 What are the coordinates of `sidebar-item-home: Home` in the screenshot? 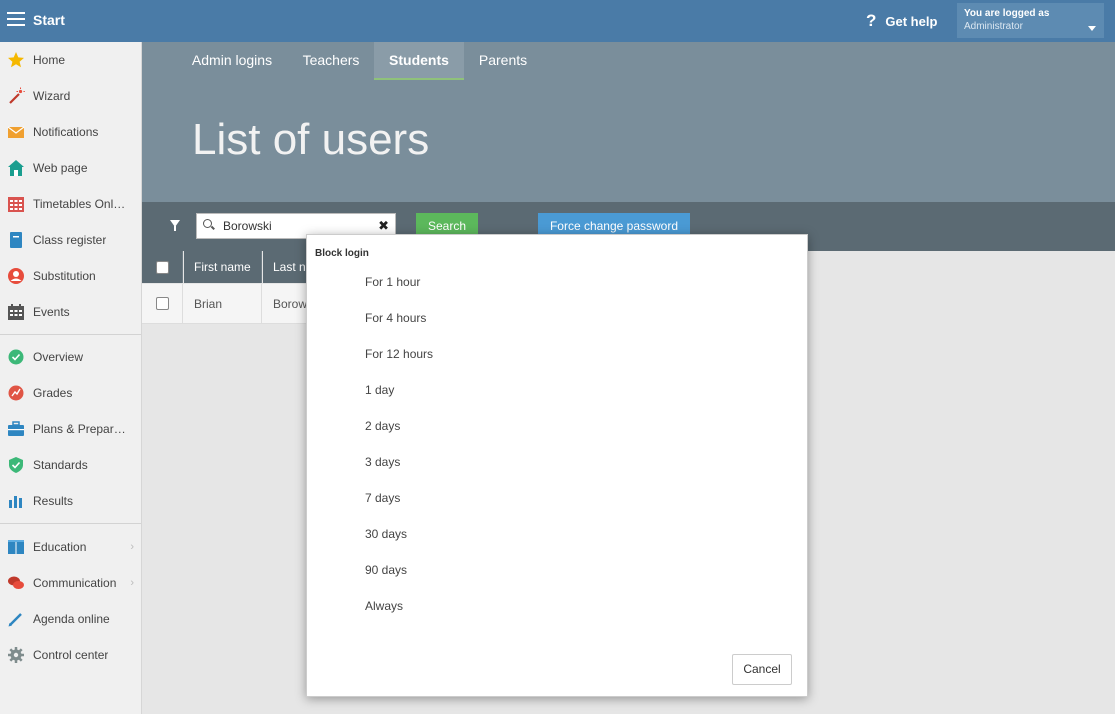 It's located at (70, 60).